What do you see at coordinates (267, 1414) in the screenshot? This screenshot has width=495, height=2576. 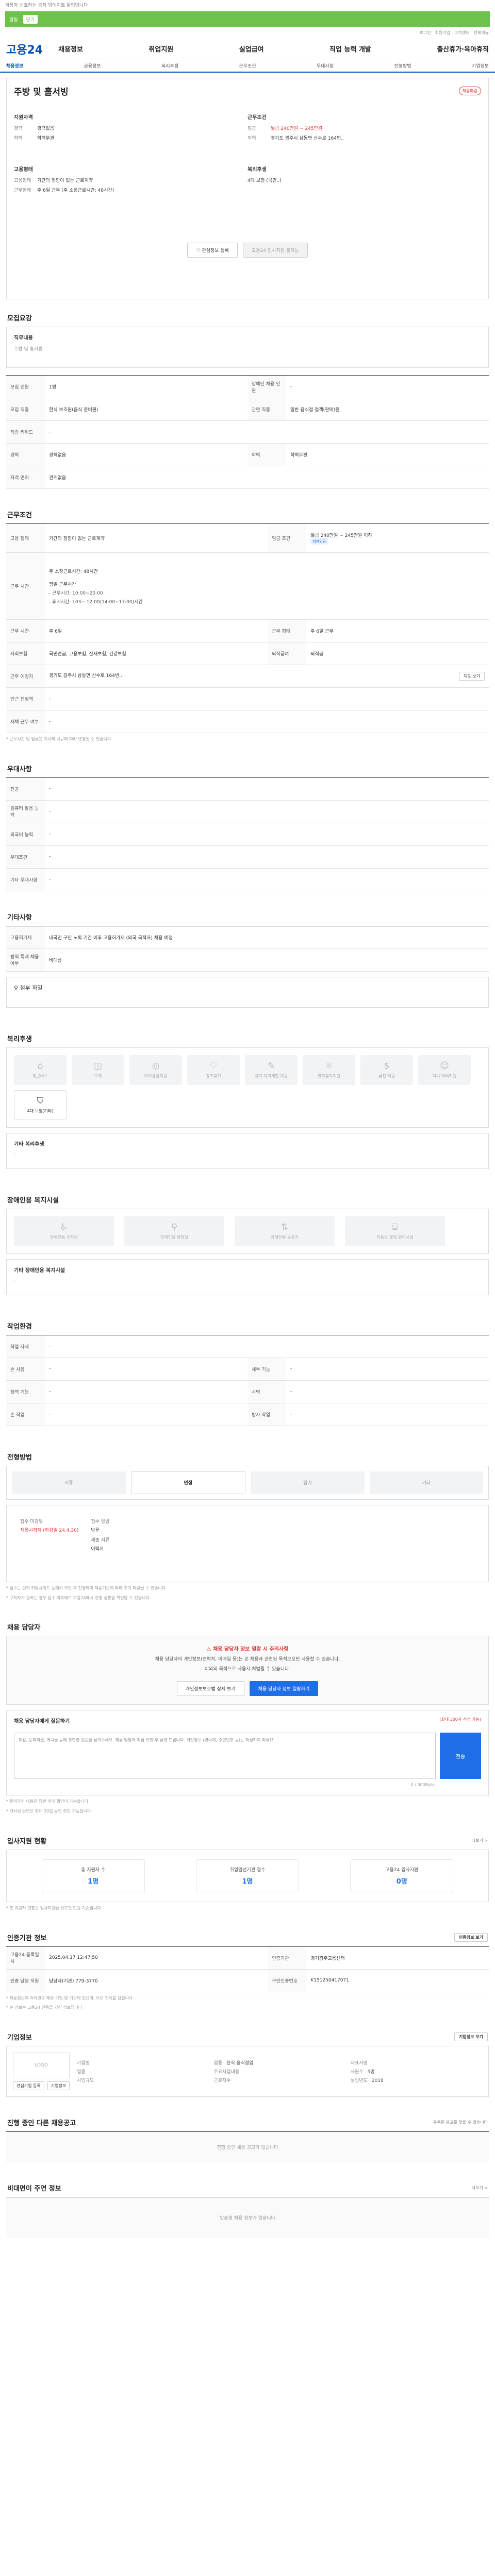 I see `cell: 방사 작업` at bounding box center [267, 1414].